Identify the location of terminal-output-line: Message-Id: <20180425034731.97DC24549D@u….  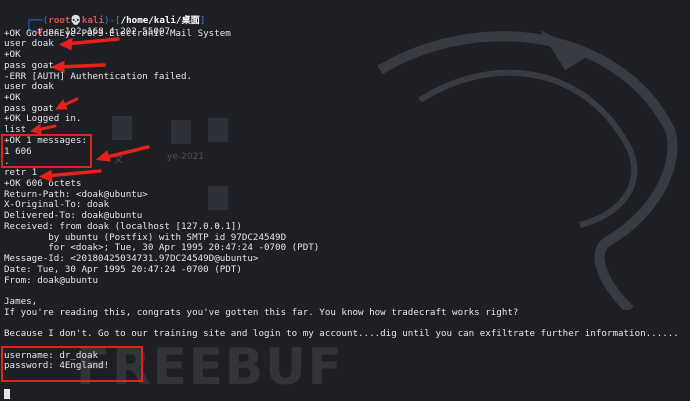
(131, 258).